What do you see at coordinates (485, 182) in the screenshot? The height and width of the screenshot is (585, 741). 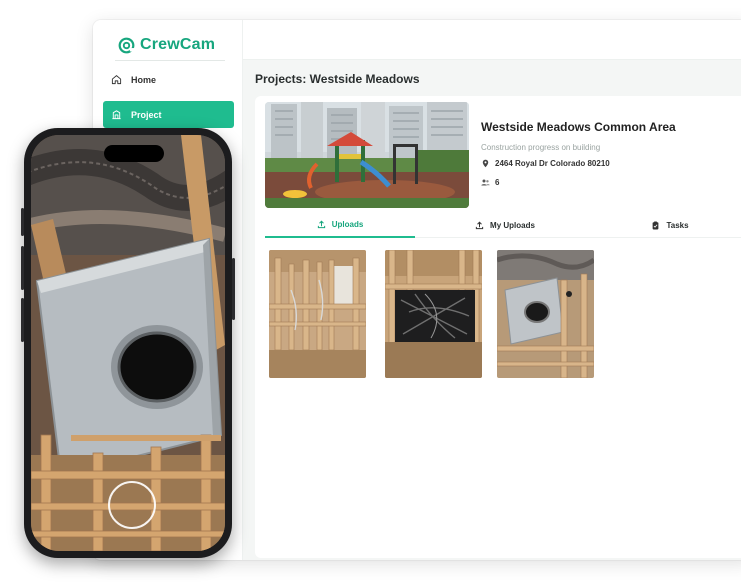 I see `people-icon` at bounding box center [485, 182].